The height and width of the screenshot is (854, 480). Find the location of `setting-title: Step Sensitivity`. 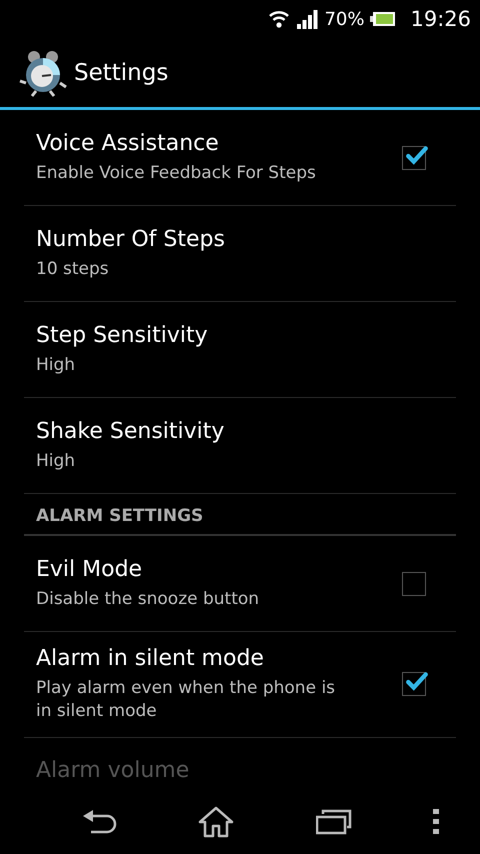

setting-title: Step Sensitivity is located at coordinates (122, 335).